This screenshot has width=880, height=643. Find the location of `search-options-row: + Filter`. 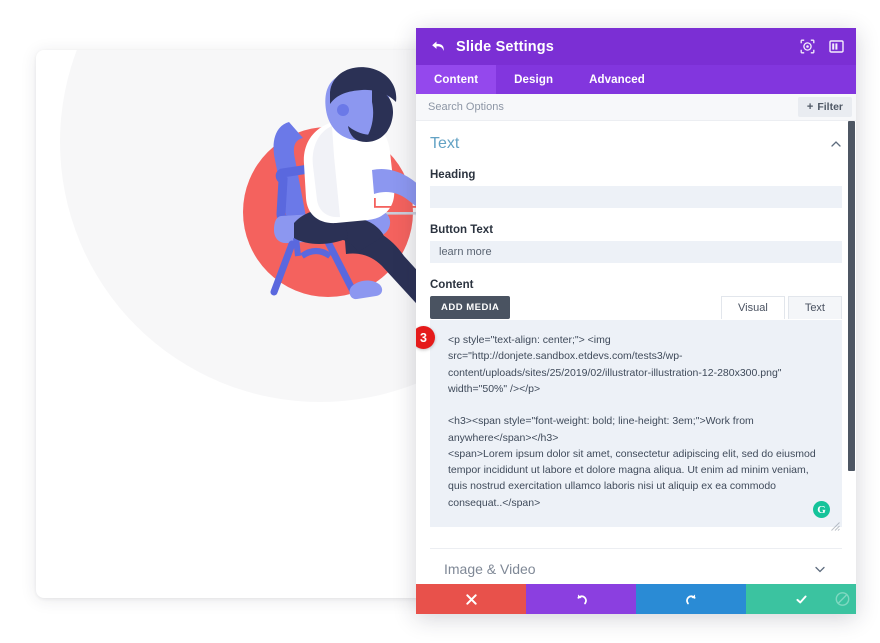

search-options-row: + Filter is located at coordinates (636, 107).